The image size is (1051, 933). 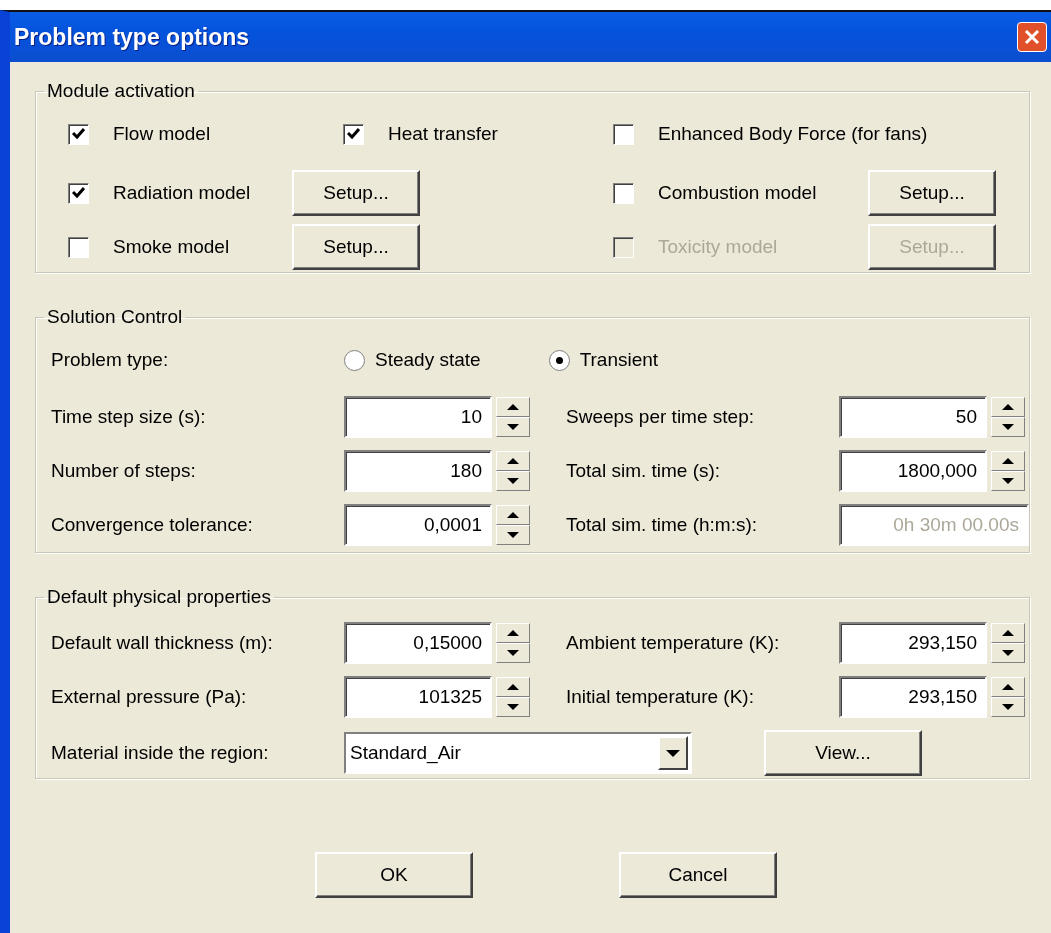 I want to click on number-field: 101325, so click(x=418, y=697).